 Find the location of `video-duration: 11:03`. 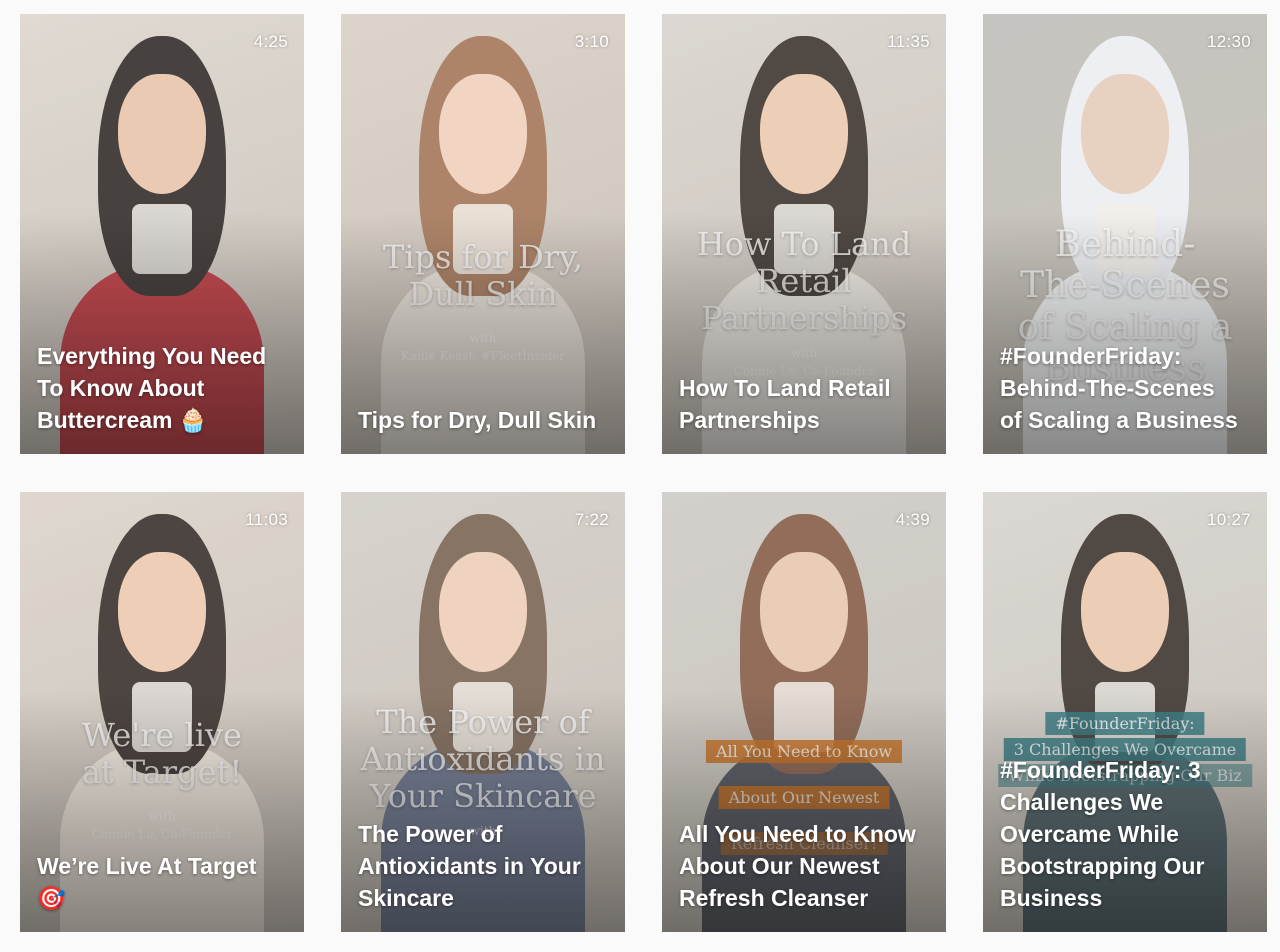

video-duration: 11:03 is located at coordinates (266, 519).